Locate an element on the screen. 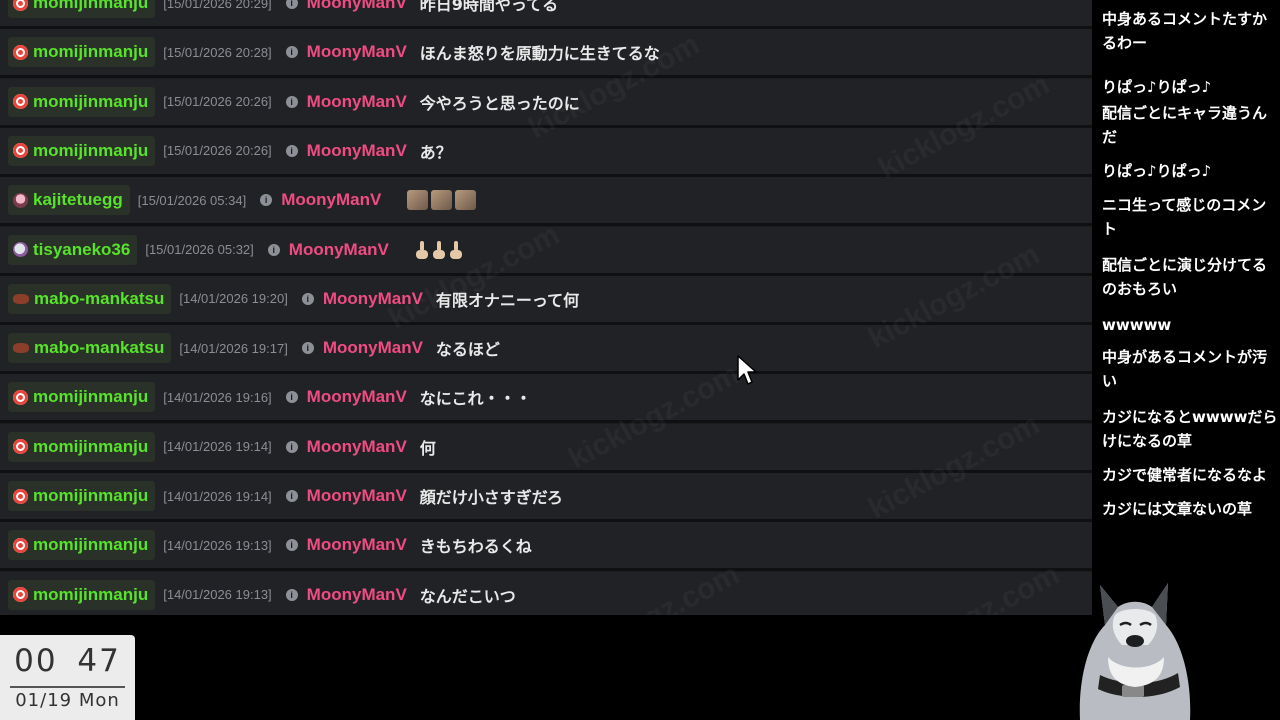  face-emote-icon is located at coordinates (418, 200).